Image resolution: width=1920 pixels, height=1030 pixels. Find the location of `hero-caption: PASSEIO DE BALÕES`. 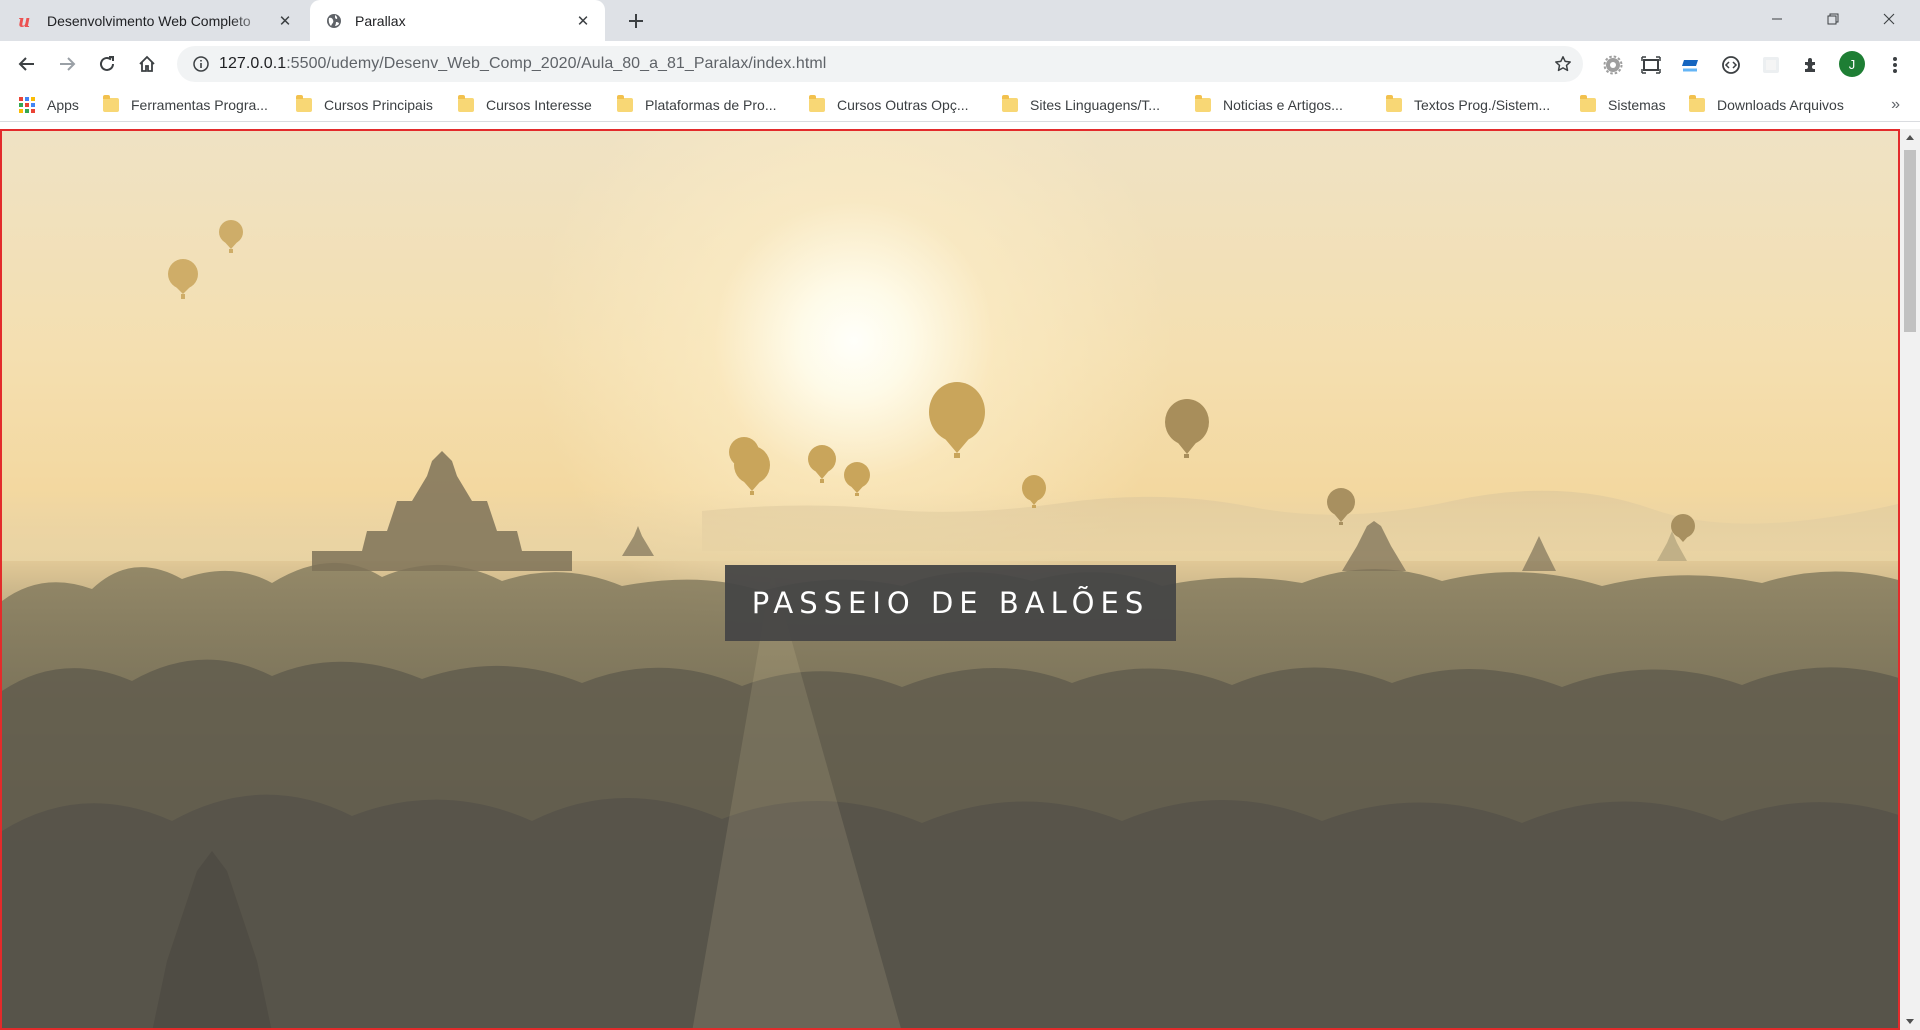

hero-caption: PASSEIO DE BALÕES is located at coordinates (950, 603).